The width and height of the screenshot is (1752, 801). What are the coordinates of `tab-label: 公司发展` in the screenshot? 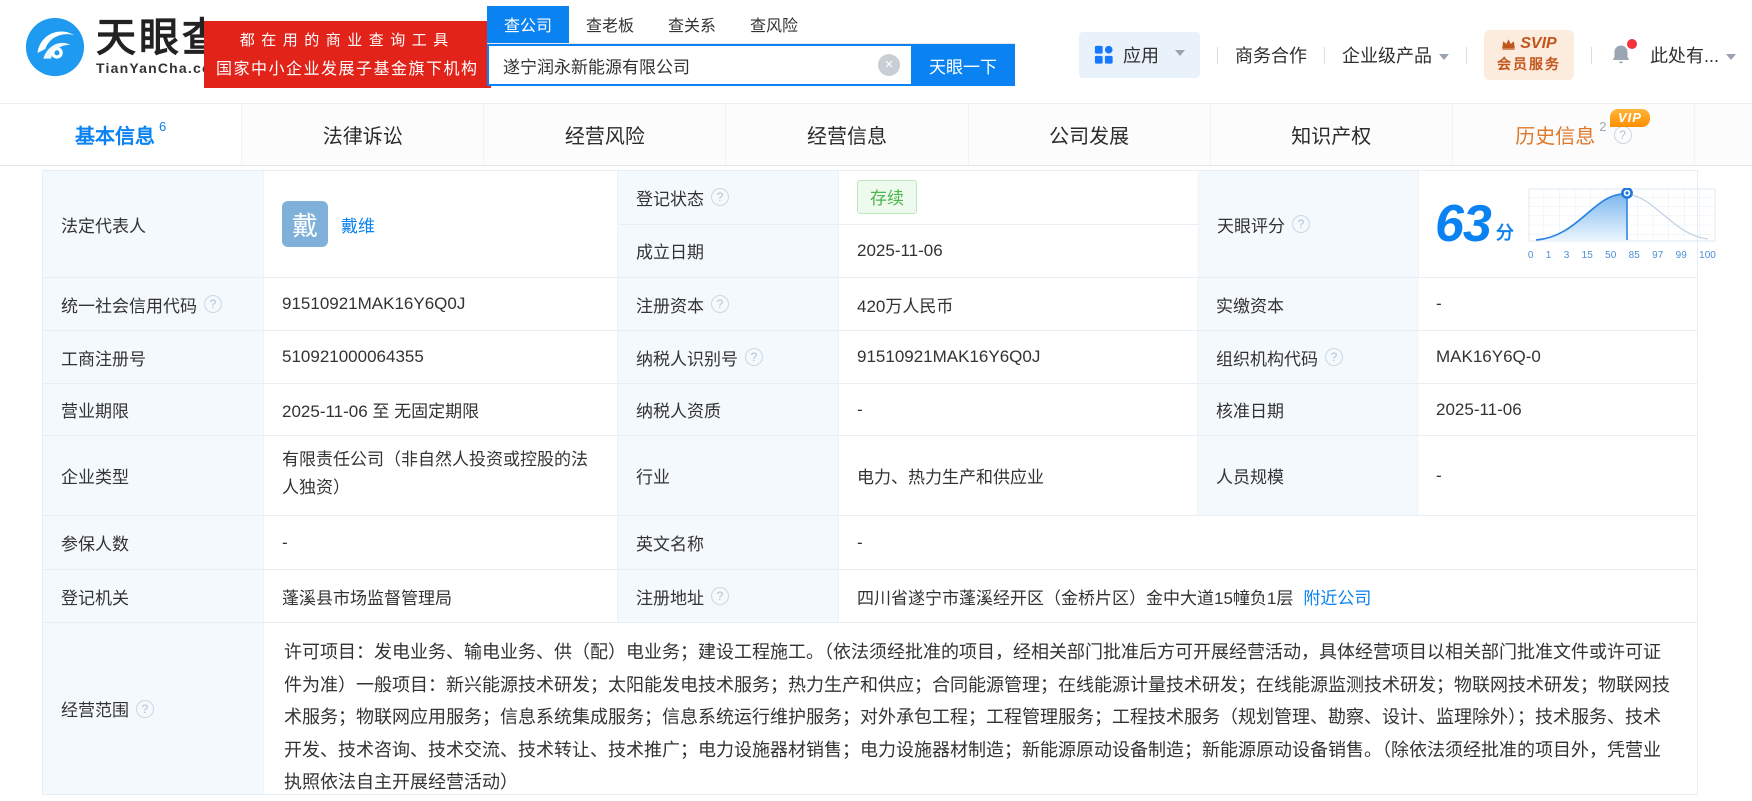 It's located at (1089, 137).